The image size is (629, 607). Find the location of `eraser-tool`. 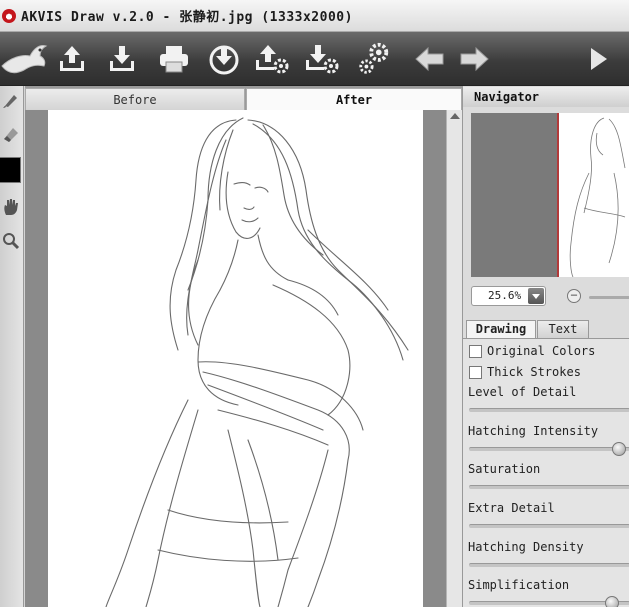

eraser-tool is located at coordinates (11, 134).